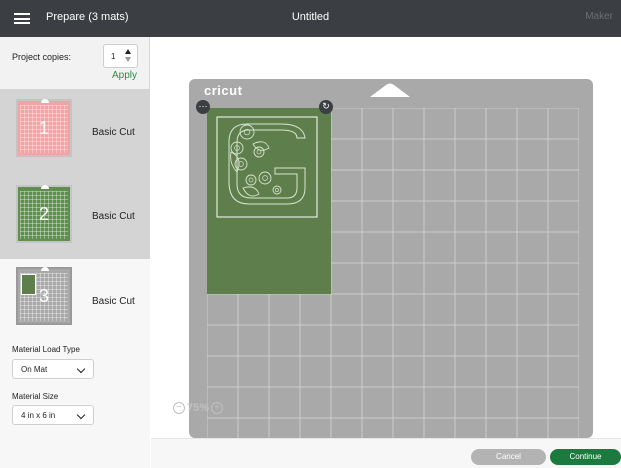 The height and width of the screenshot is (468, 621). I want to click on mat-number: 2, so click(43, 214).